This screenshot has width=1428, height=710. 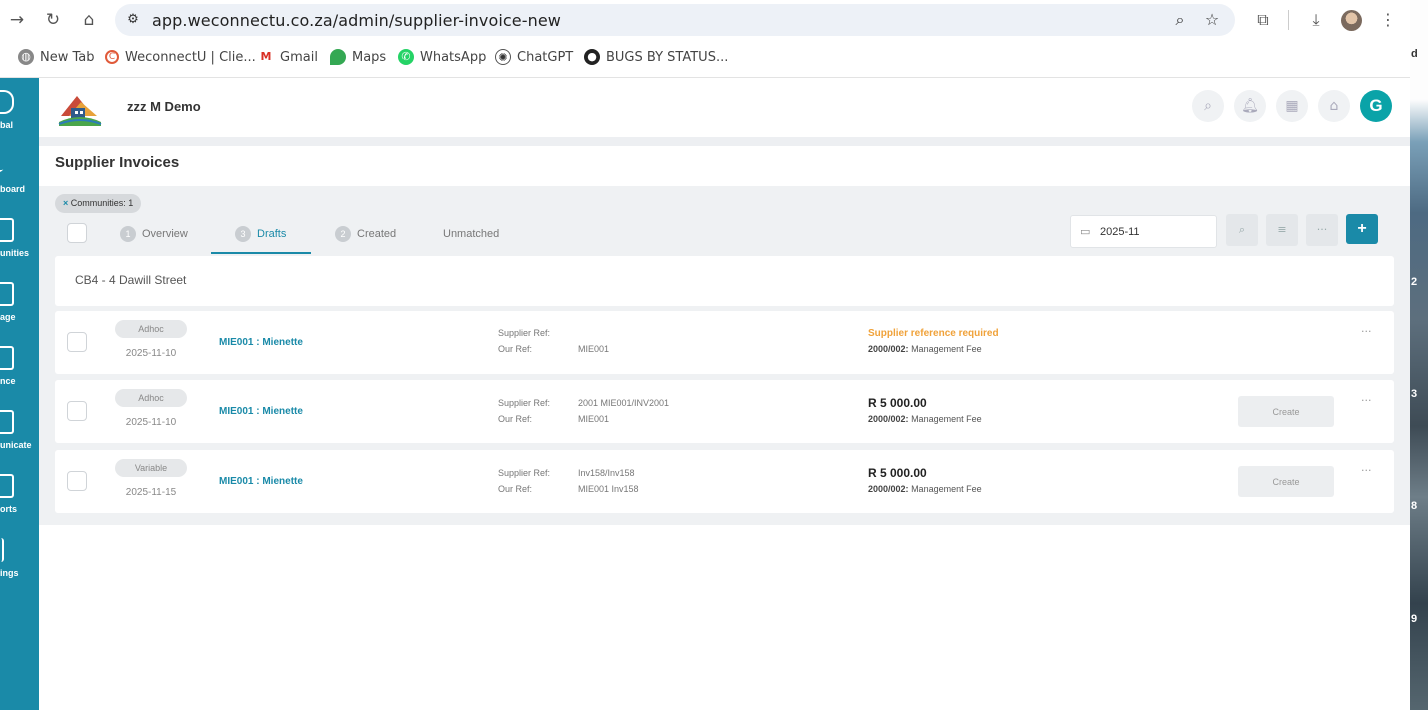 What do you see at coordinates (8, 381) in the screenshot?
I see `sidebar-item-label: nce` at bounding box center [8, 381].